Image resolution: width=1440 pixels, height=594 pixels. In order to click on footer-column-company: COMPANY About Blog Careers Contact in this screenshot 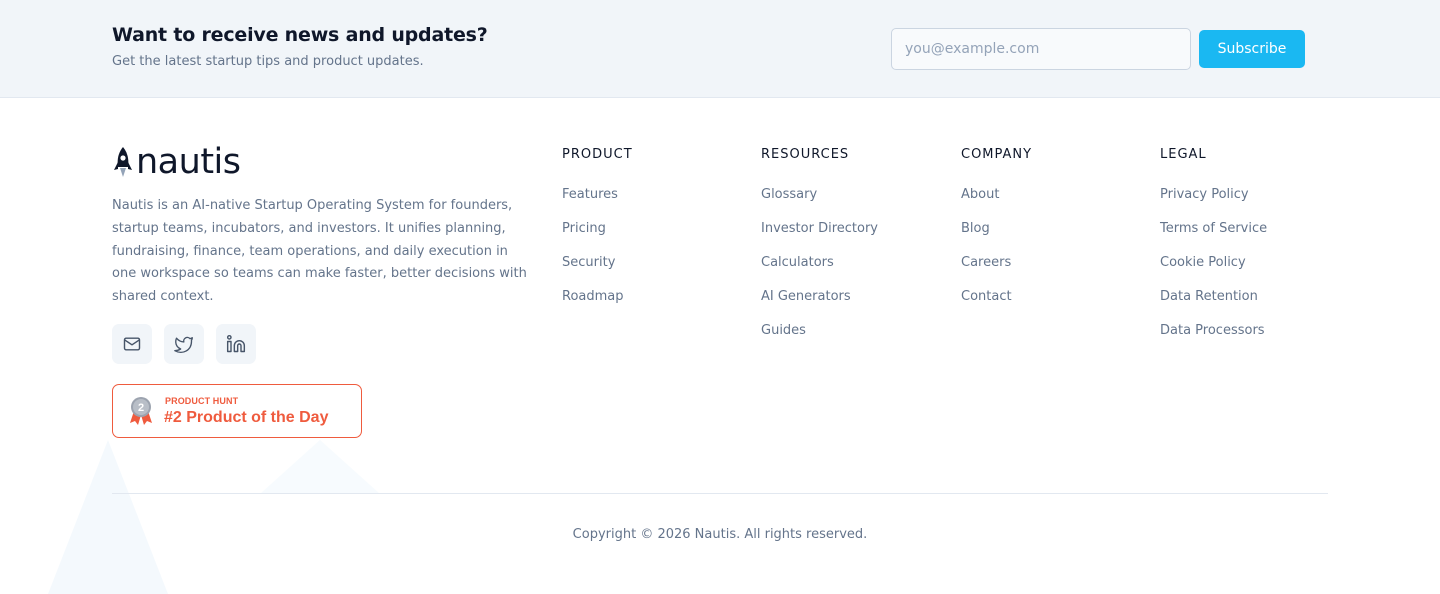, I will do `click(996, 234)`.